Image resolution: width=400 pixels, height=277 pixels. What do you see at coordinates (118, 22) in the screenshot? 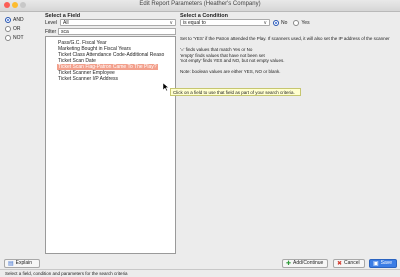
I see `level-select: All ∨` at bounding box center [118, 22].